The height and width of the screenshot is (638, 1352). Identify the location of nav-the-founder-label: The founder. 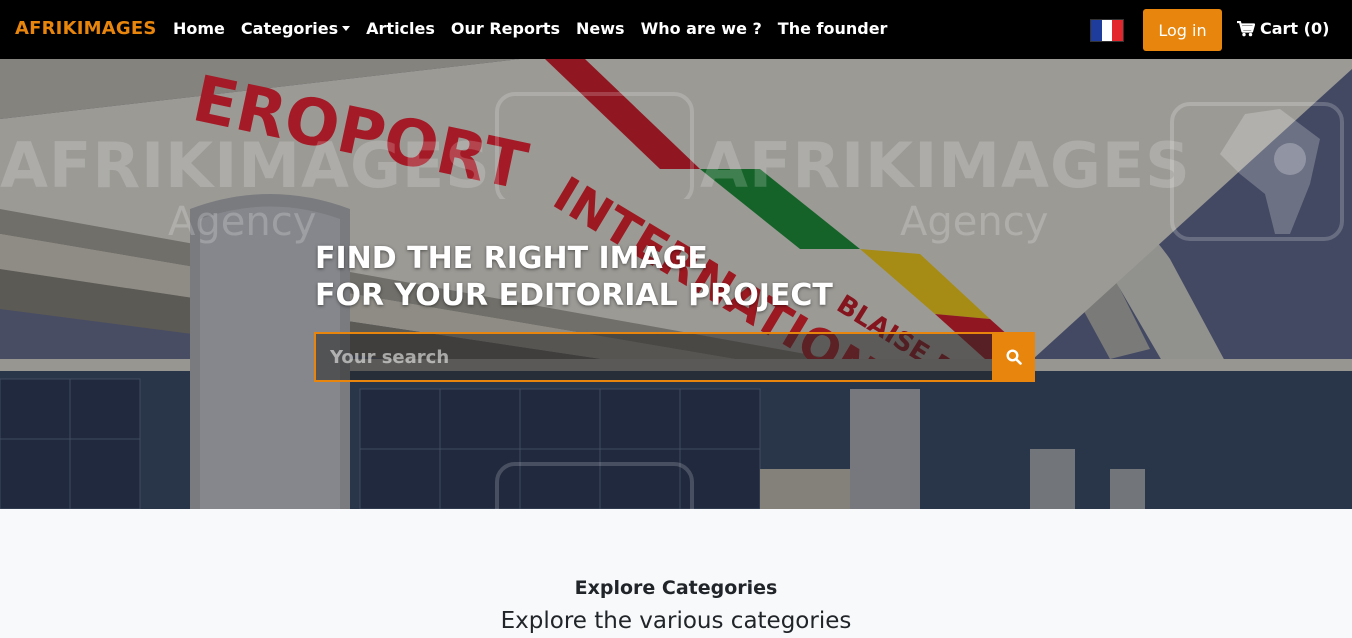
(832, 28).